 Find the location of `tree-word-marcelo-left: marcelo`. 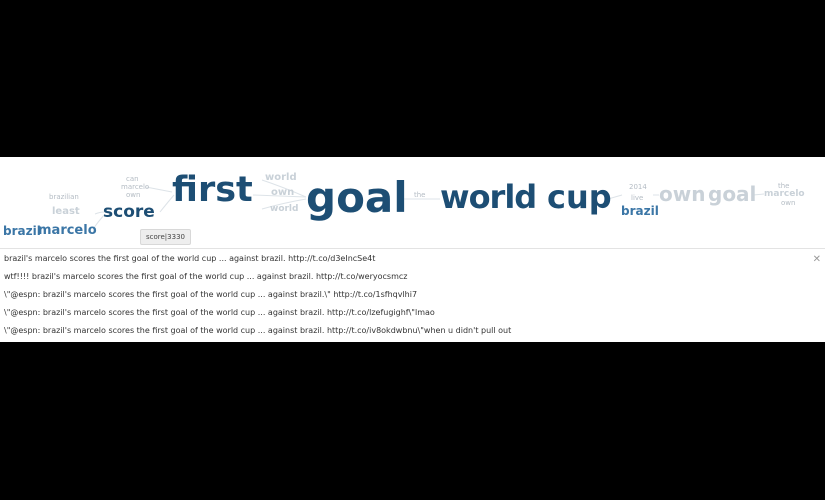

tree-word-marcelo-left: marcelo is located at coordinates (67, 230).